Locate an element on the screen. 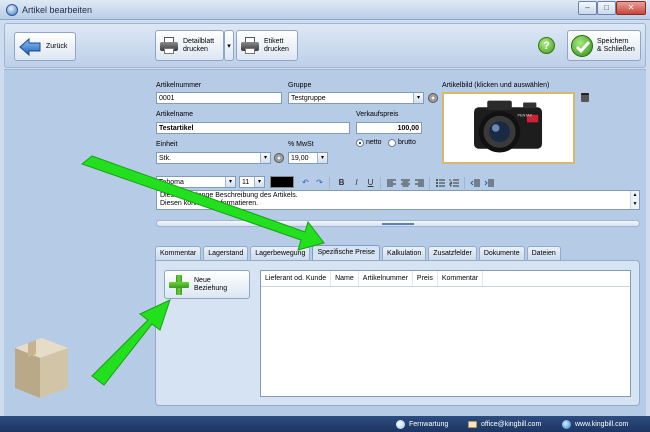  save-label-line1: Speichern is located at coordinates (613, 41).